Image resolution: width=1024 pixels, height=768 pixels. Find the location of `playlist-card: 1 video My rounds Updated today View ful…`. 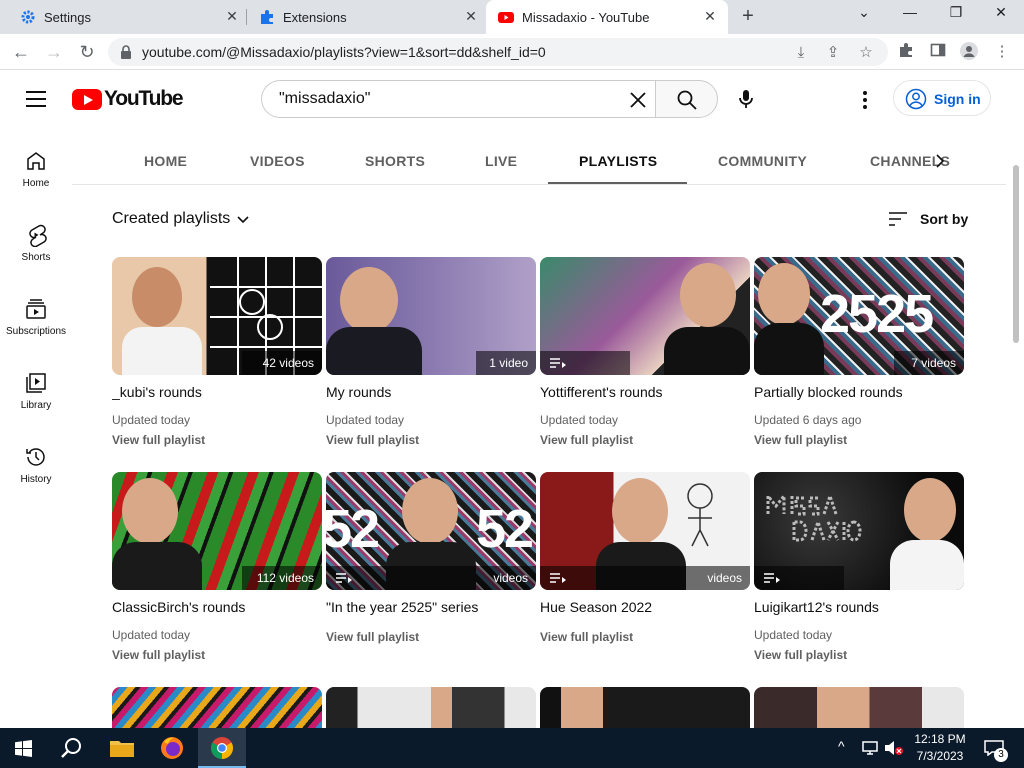

playlist-card: 1 video My rounds Updated today View ful… is located at coordinates (431, 357).